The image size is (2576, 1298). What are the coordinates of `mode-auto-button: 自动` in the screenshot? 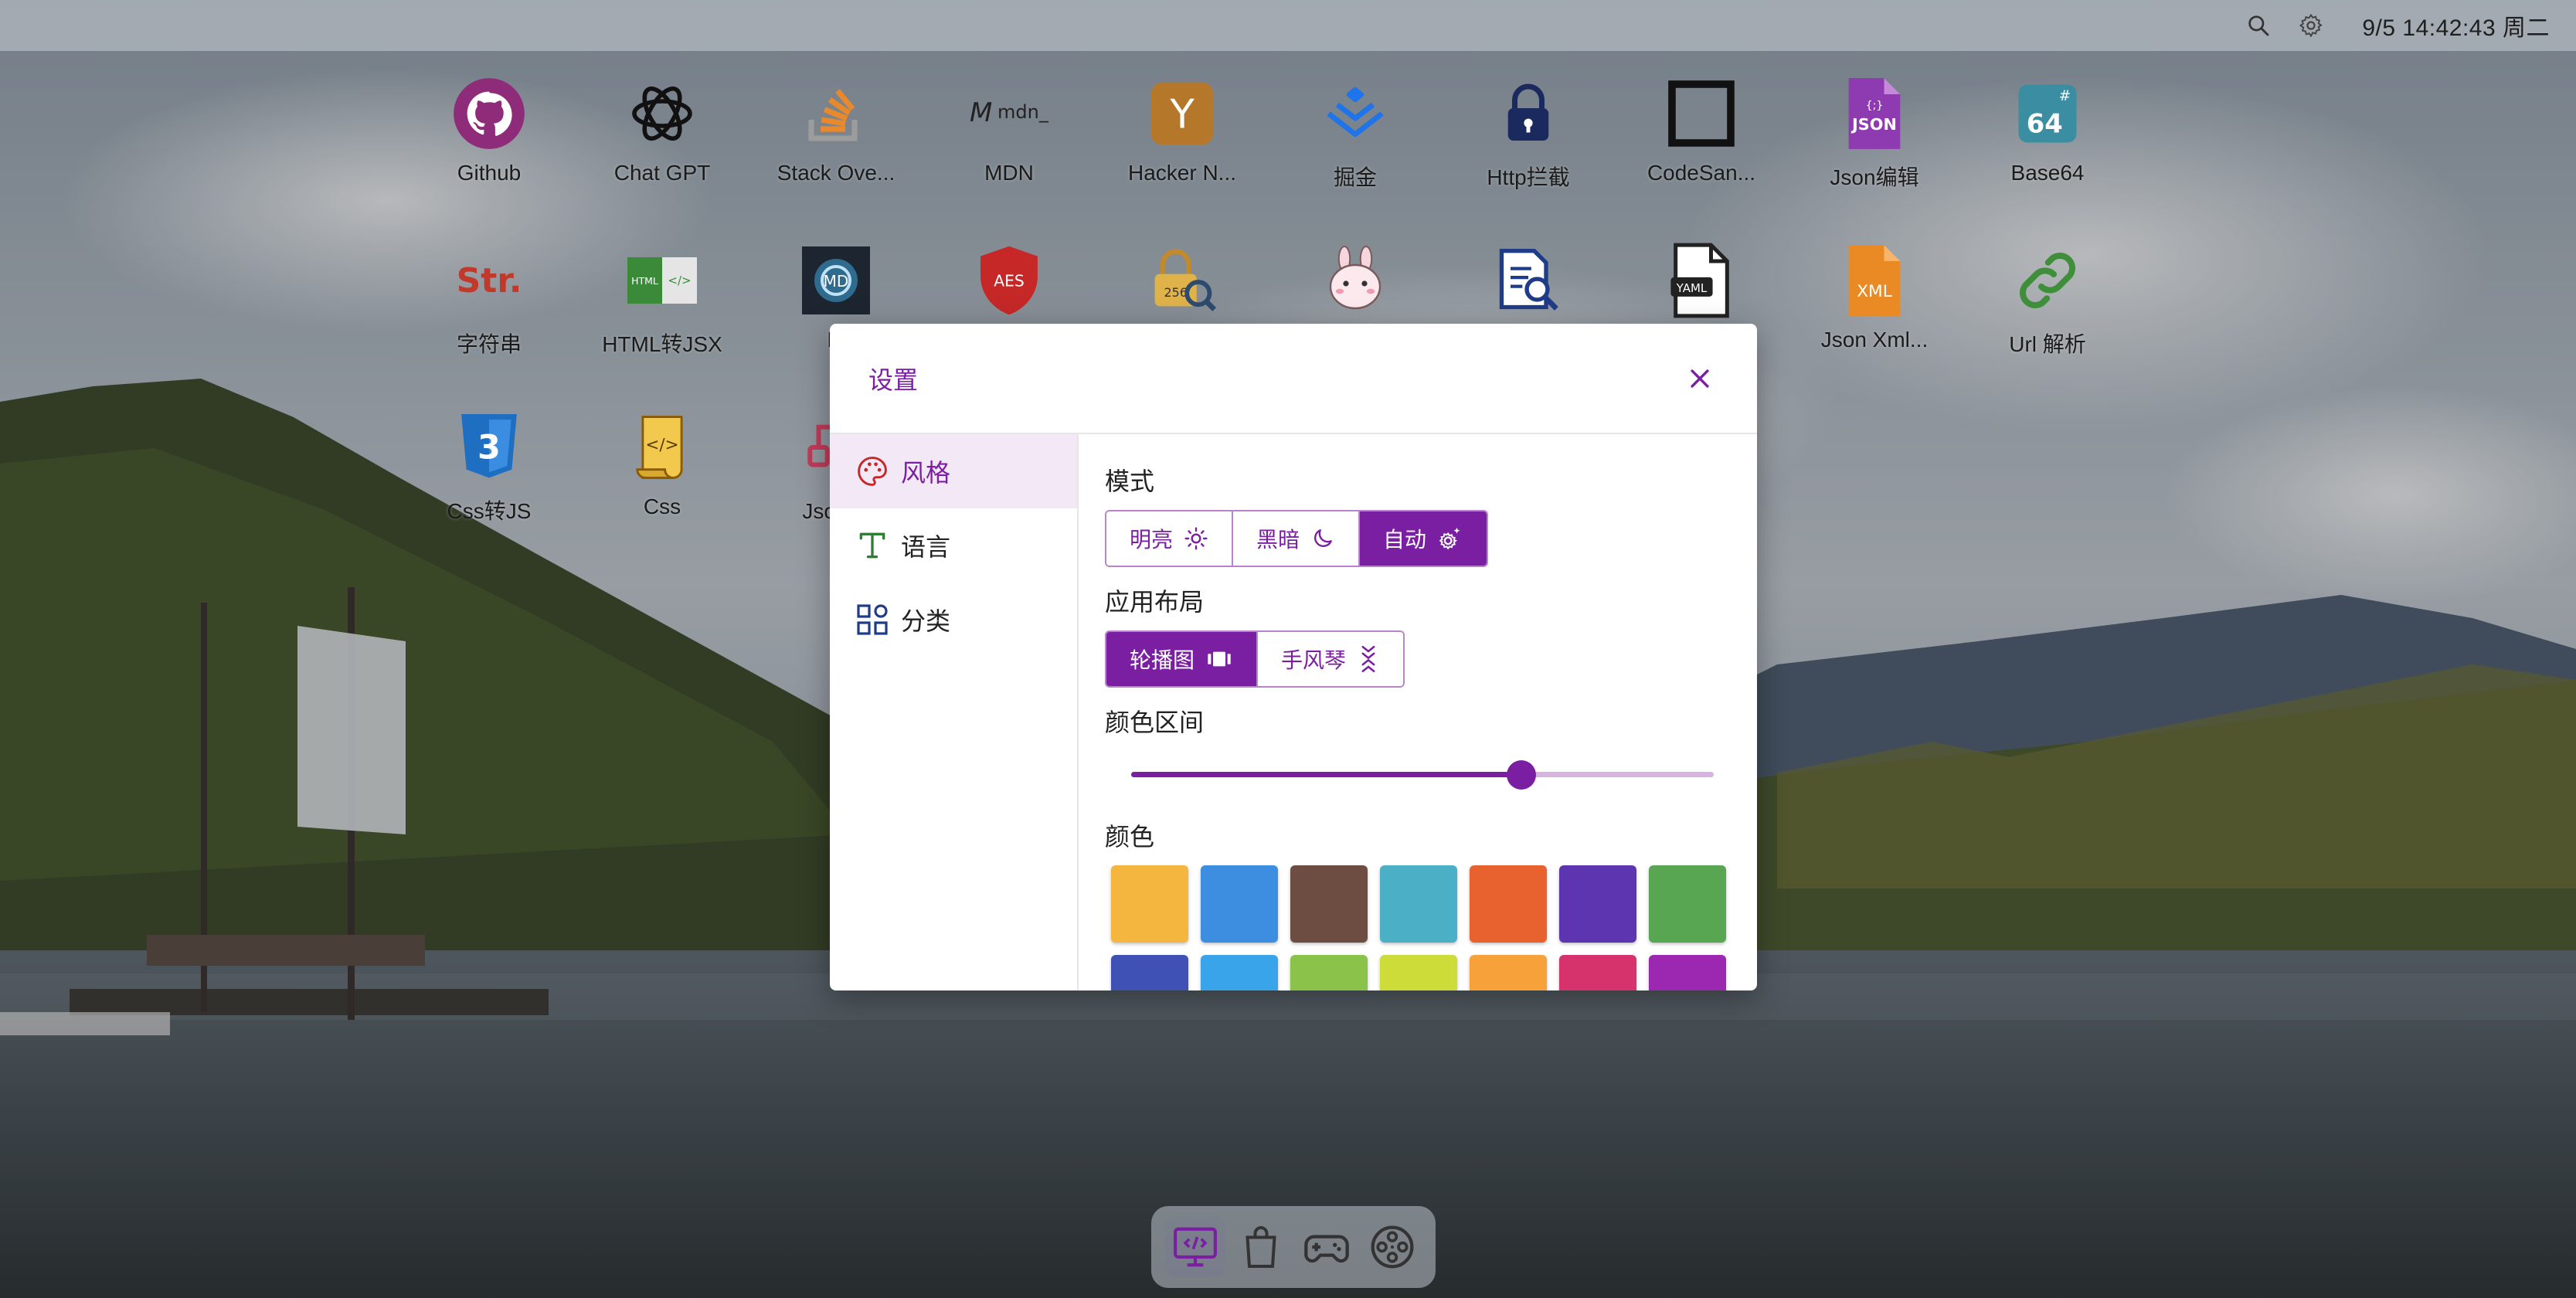 It's located at (1423, 538).